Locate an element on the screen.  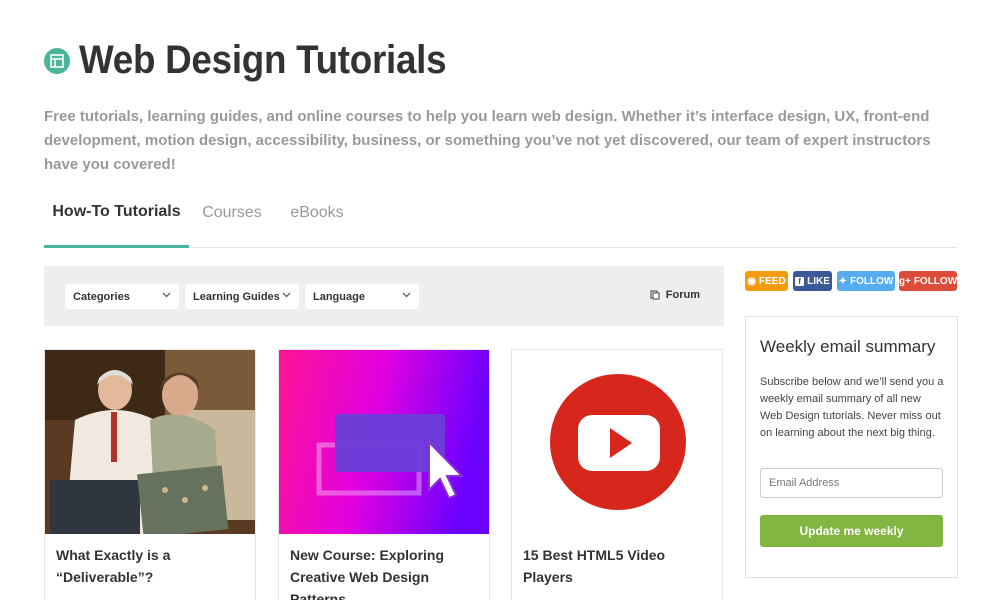
learning-guides-label: Learning Guides is located at coordinates (236, 296).